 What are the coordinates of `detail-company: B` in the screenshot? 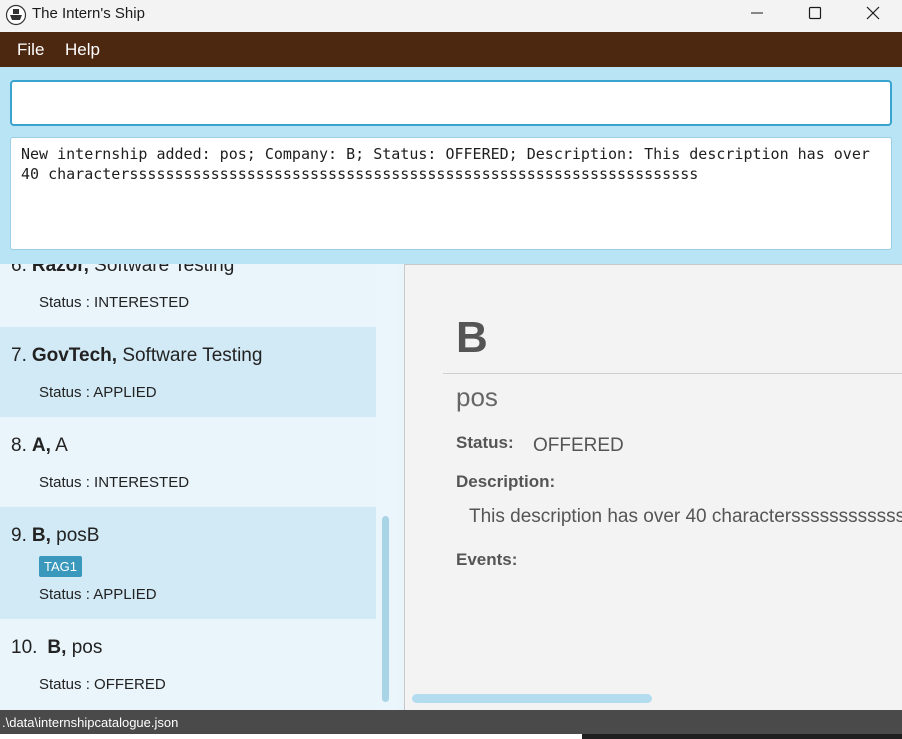 It's located at (472, 337).